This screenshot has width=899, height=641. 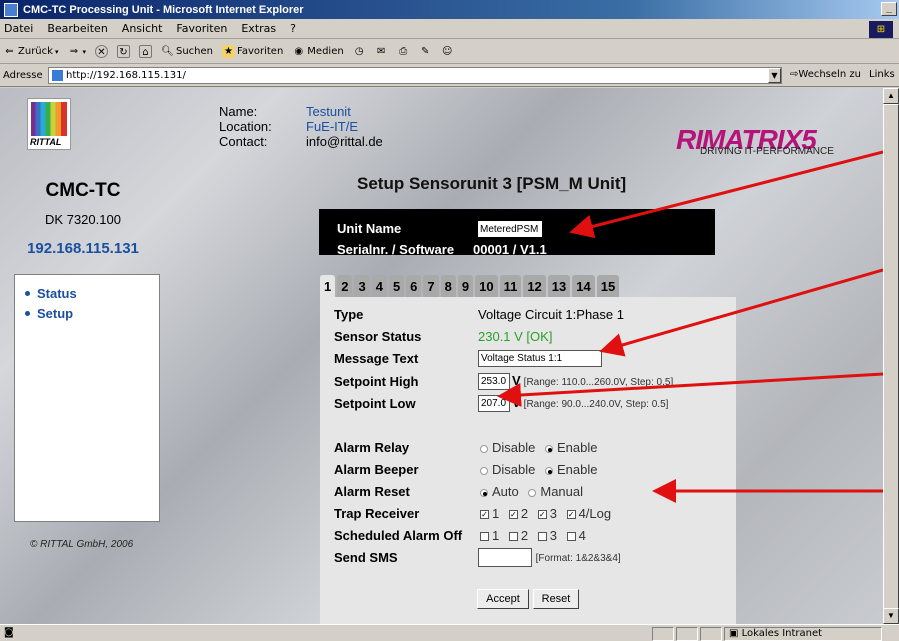 What do you see at coordinates (228, 51) in the screenshot?
I see `favorites-icon: ★` at bounding box center [228, 51].